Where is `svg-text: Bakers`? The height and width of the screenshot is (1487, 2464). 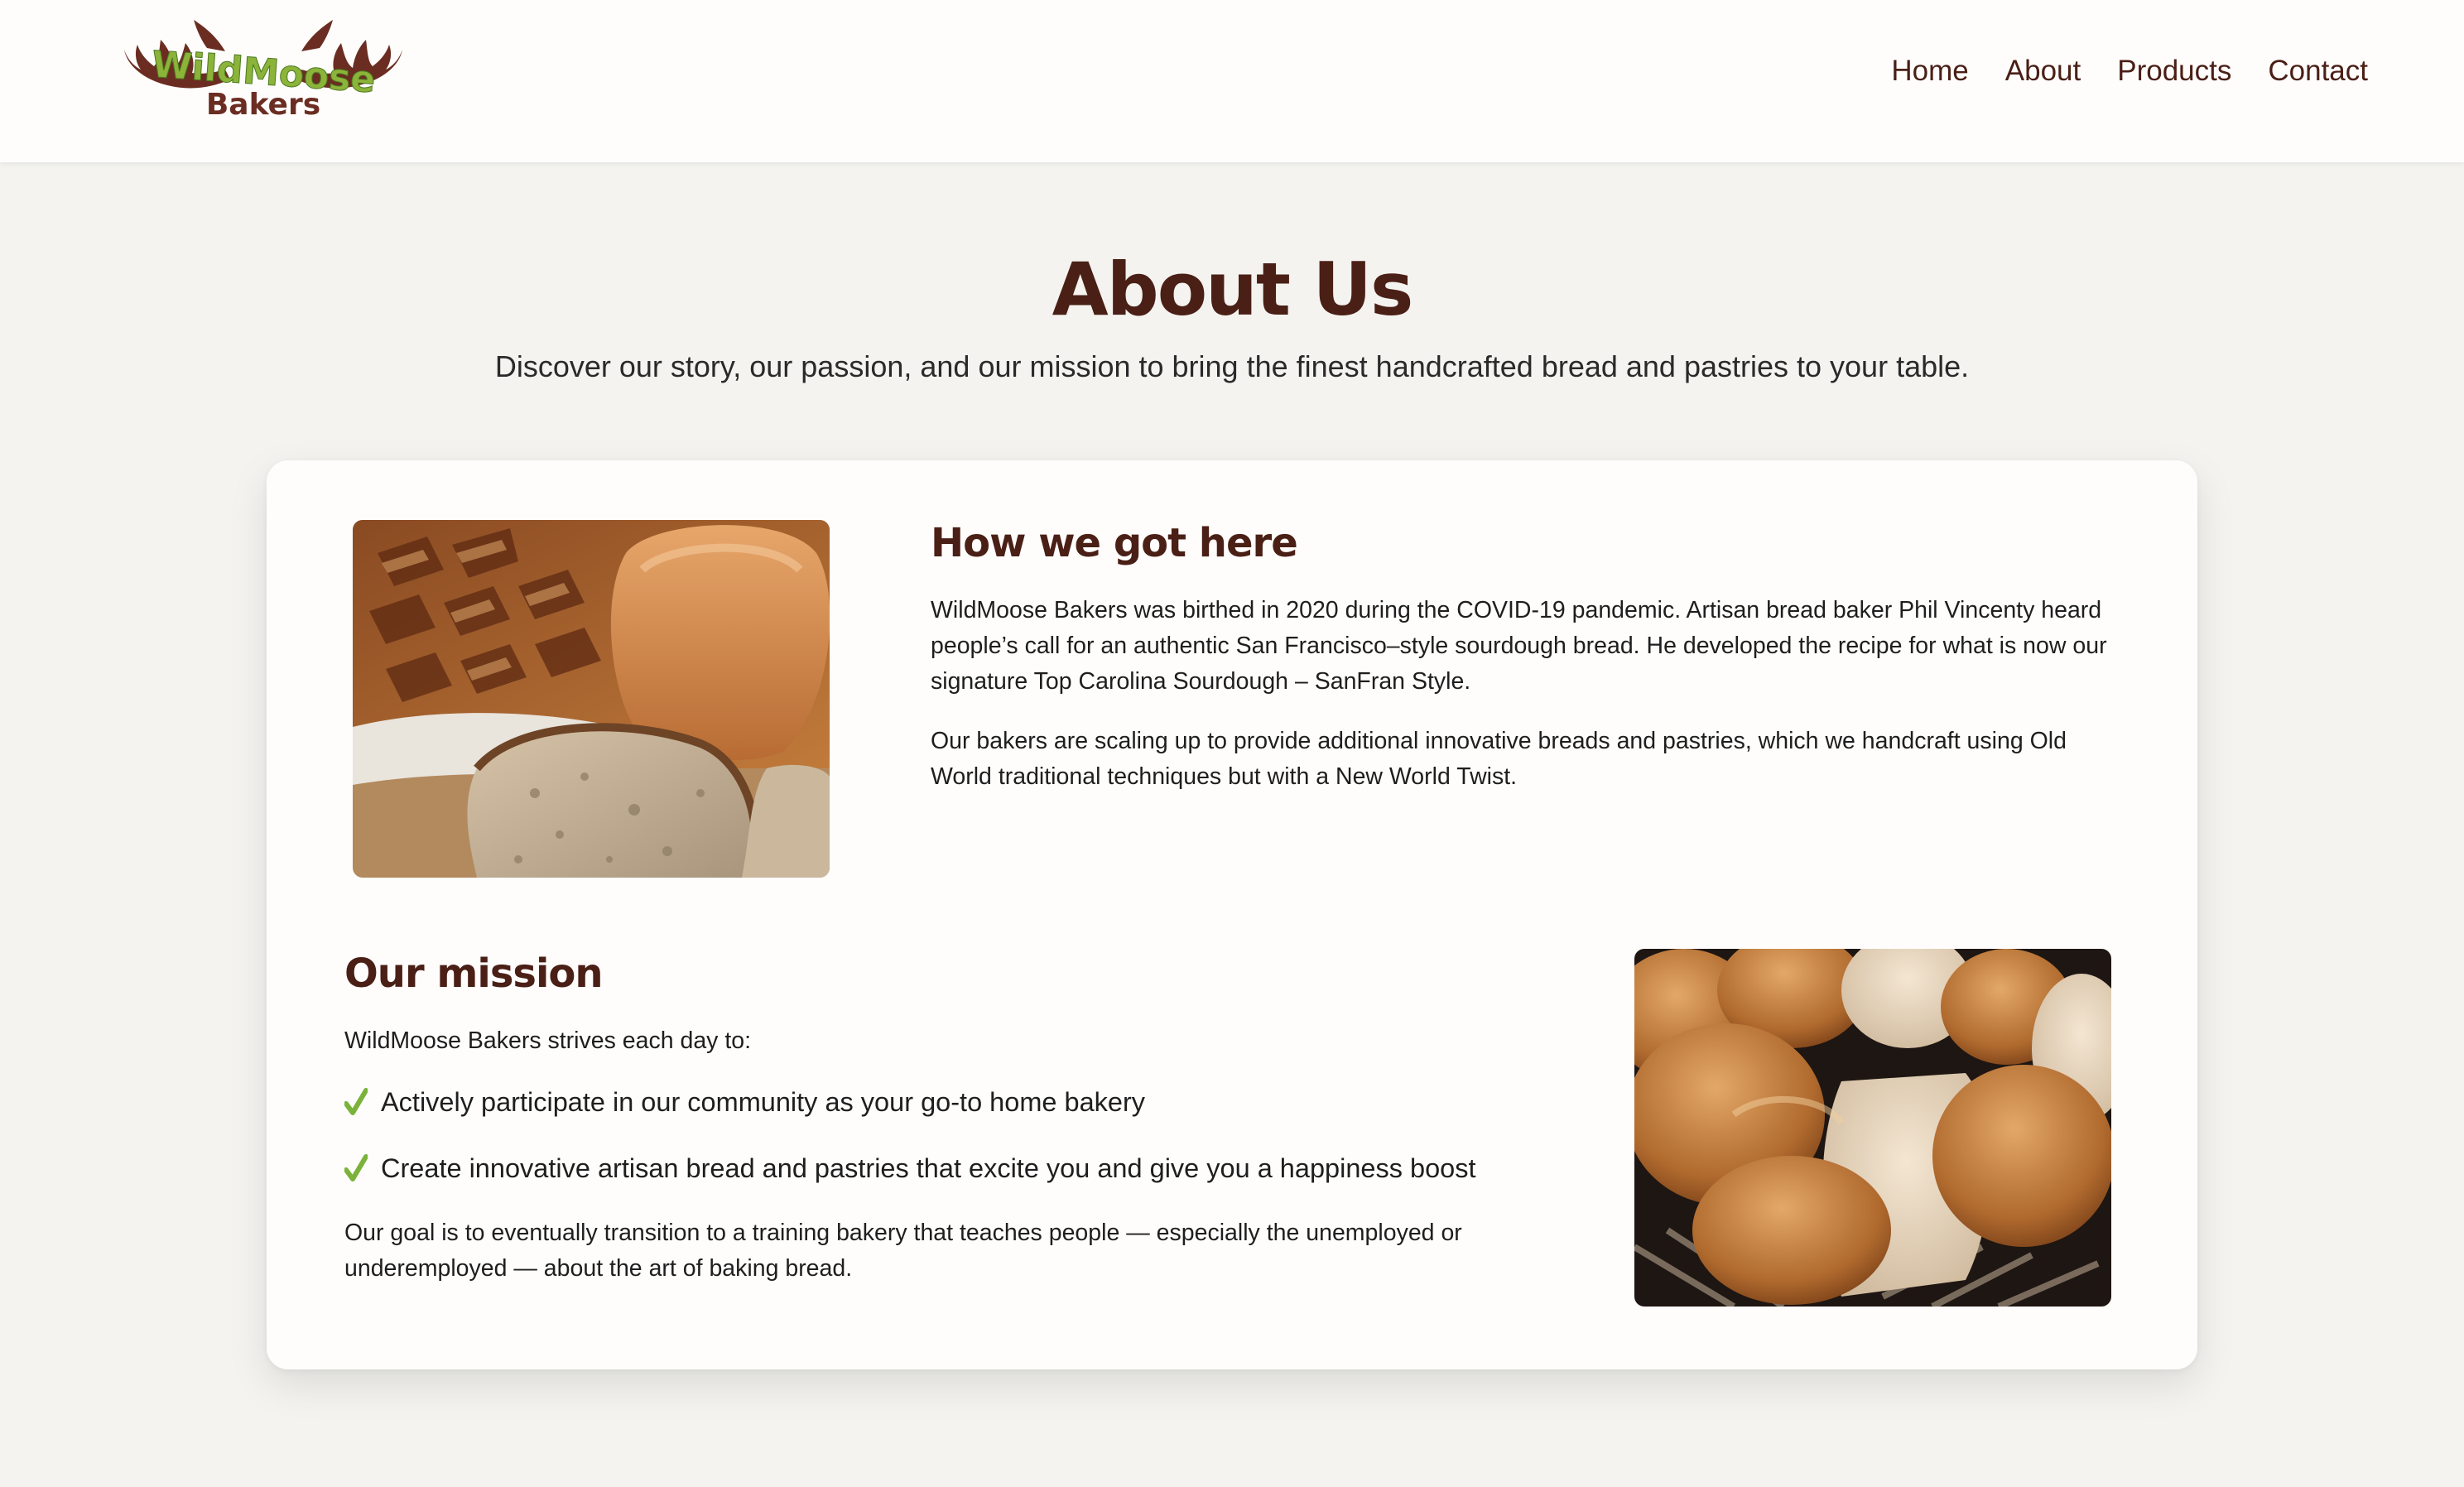 svg-text: Bakers is located at coordinates (263, 104).